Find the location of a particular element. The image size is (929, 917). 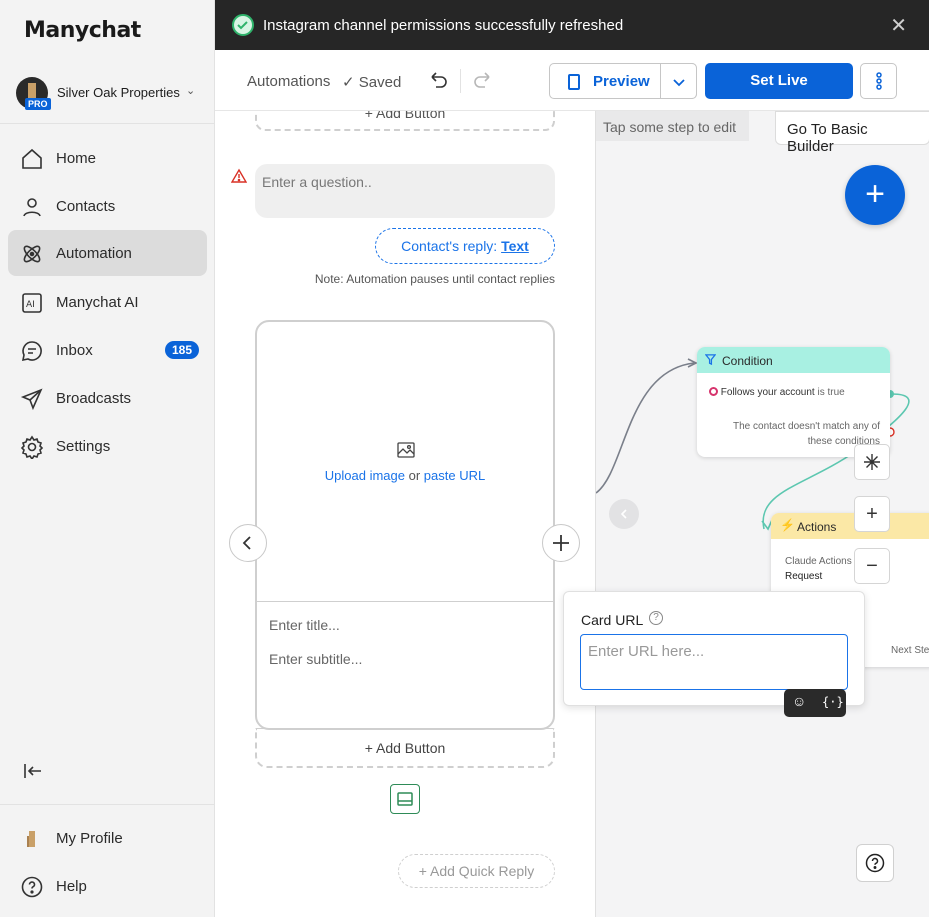

reply-type-link: Text is located at coordinates (515, 246).